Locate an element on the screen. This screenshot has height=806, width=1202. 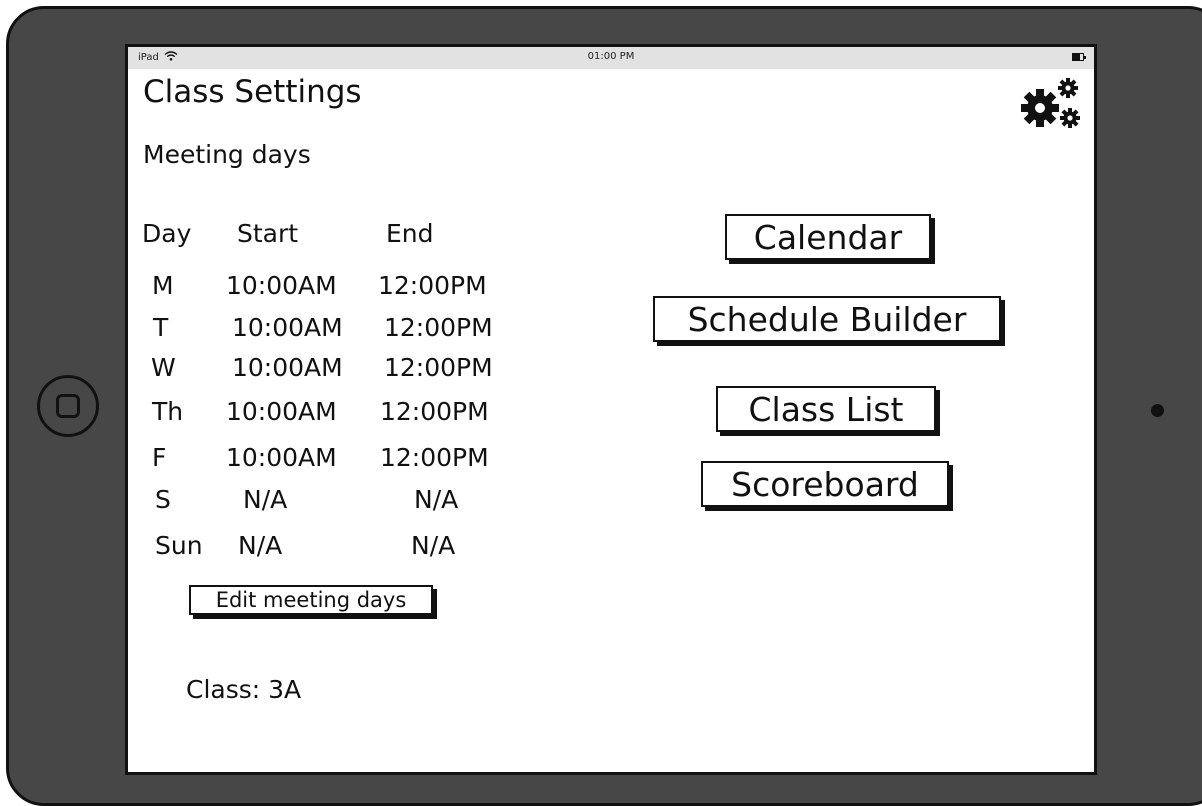
home-button is located at coordinates (68, 406).